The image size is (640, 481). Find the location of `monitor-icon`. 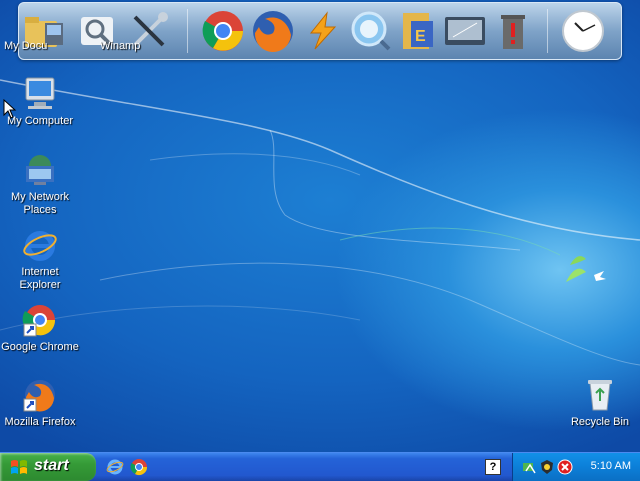

monitor-icon is located at coordinates (465, 31).